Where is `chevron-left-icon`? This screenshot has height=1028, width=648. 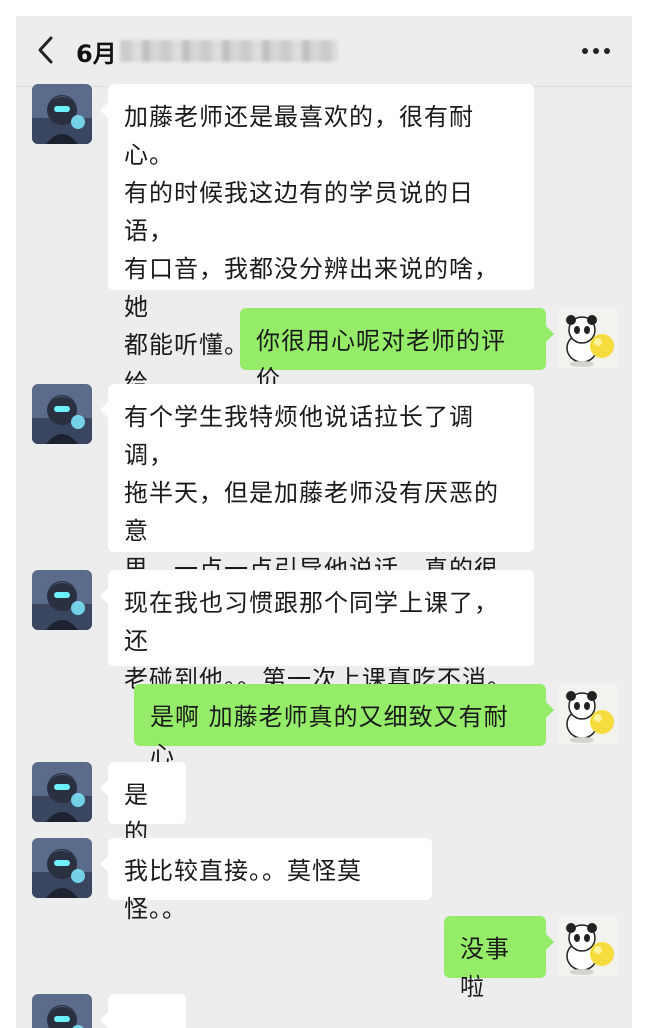 chevron-left-icon is located at coordinates (45, 50).